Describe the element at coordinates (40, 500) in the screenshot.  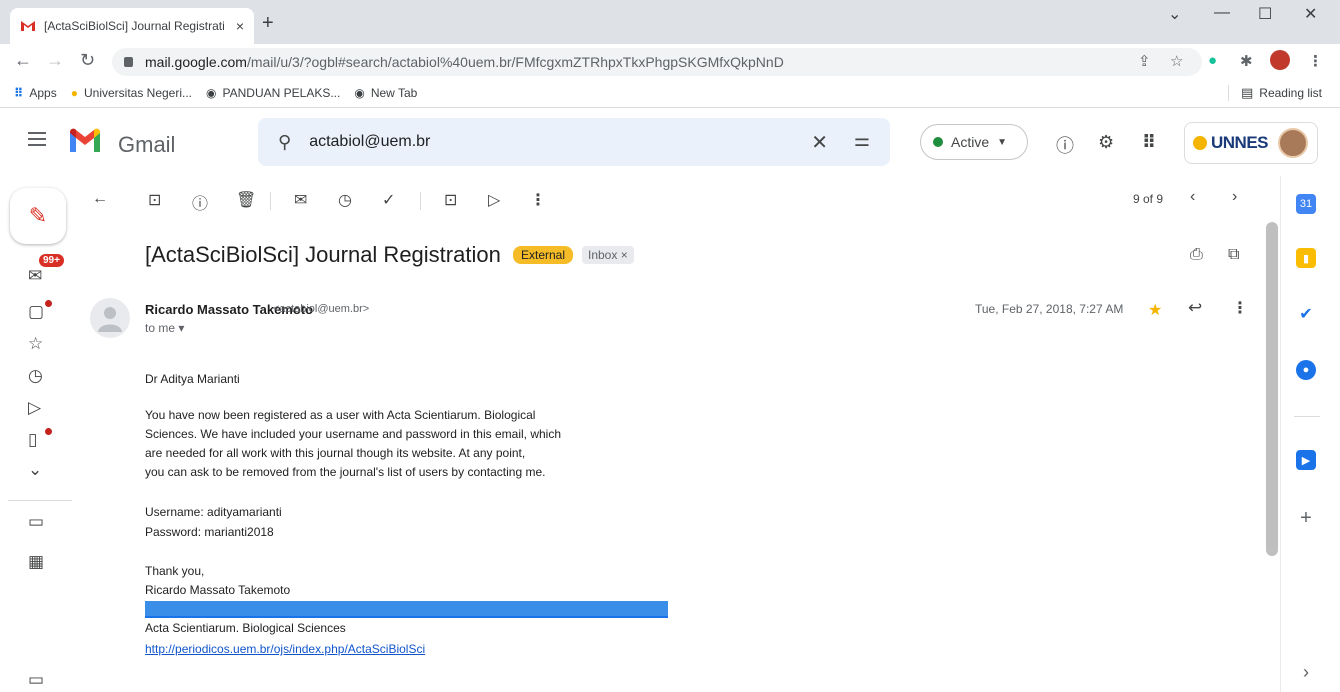
I see `divider` at that location.